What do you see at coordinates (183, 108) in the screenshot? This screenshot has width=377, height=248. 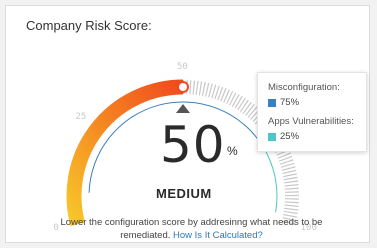 I see `pointer-triangle` at bounding box center [183, 108].